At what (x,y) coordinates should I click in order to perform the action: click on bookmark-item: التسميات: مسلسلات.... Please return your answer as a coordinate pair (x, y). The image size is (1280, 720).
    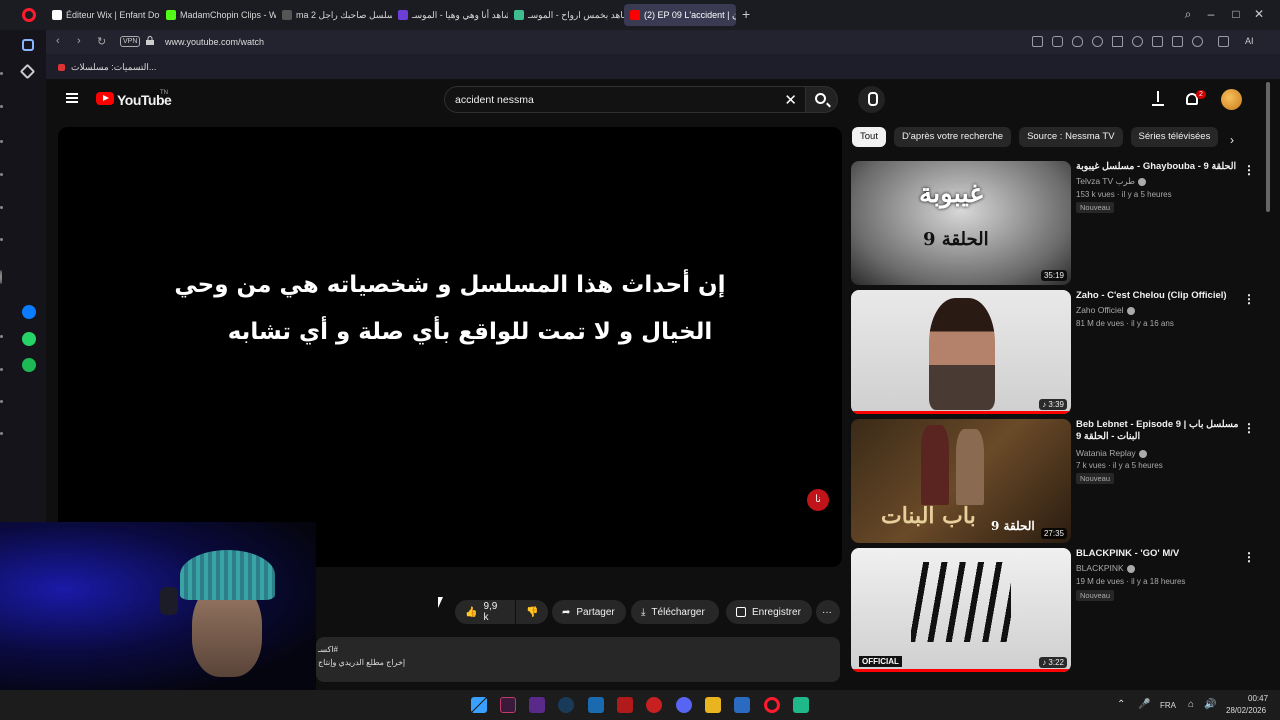
    Looking at the image, I should click on (107, 67).